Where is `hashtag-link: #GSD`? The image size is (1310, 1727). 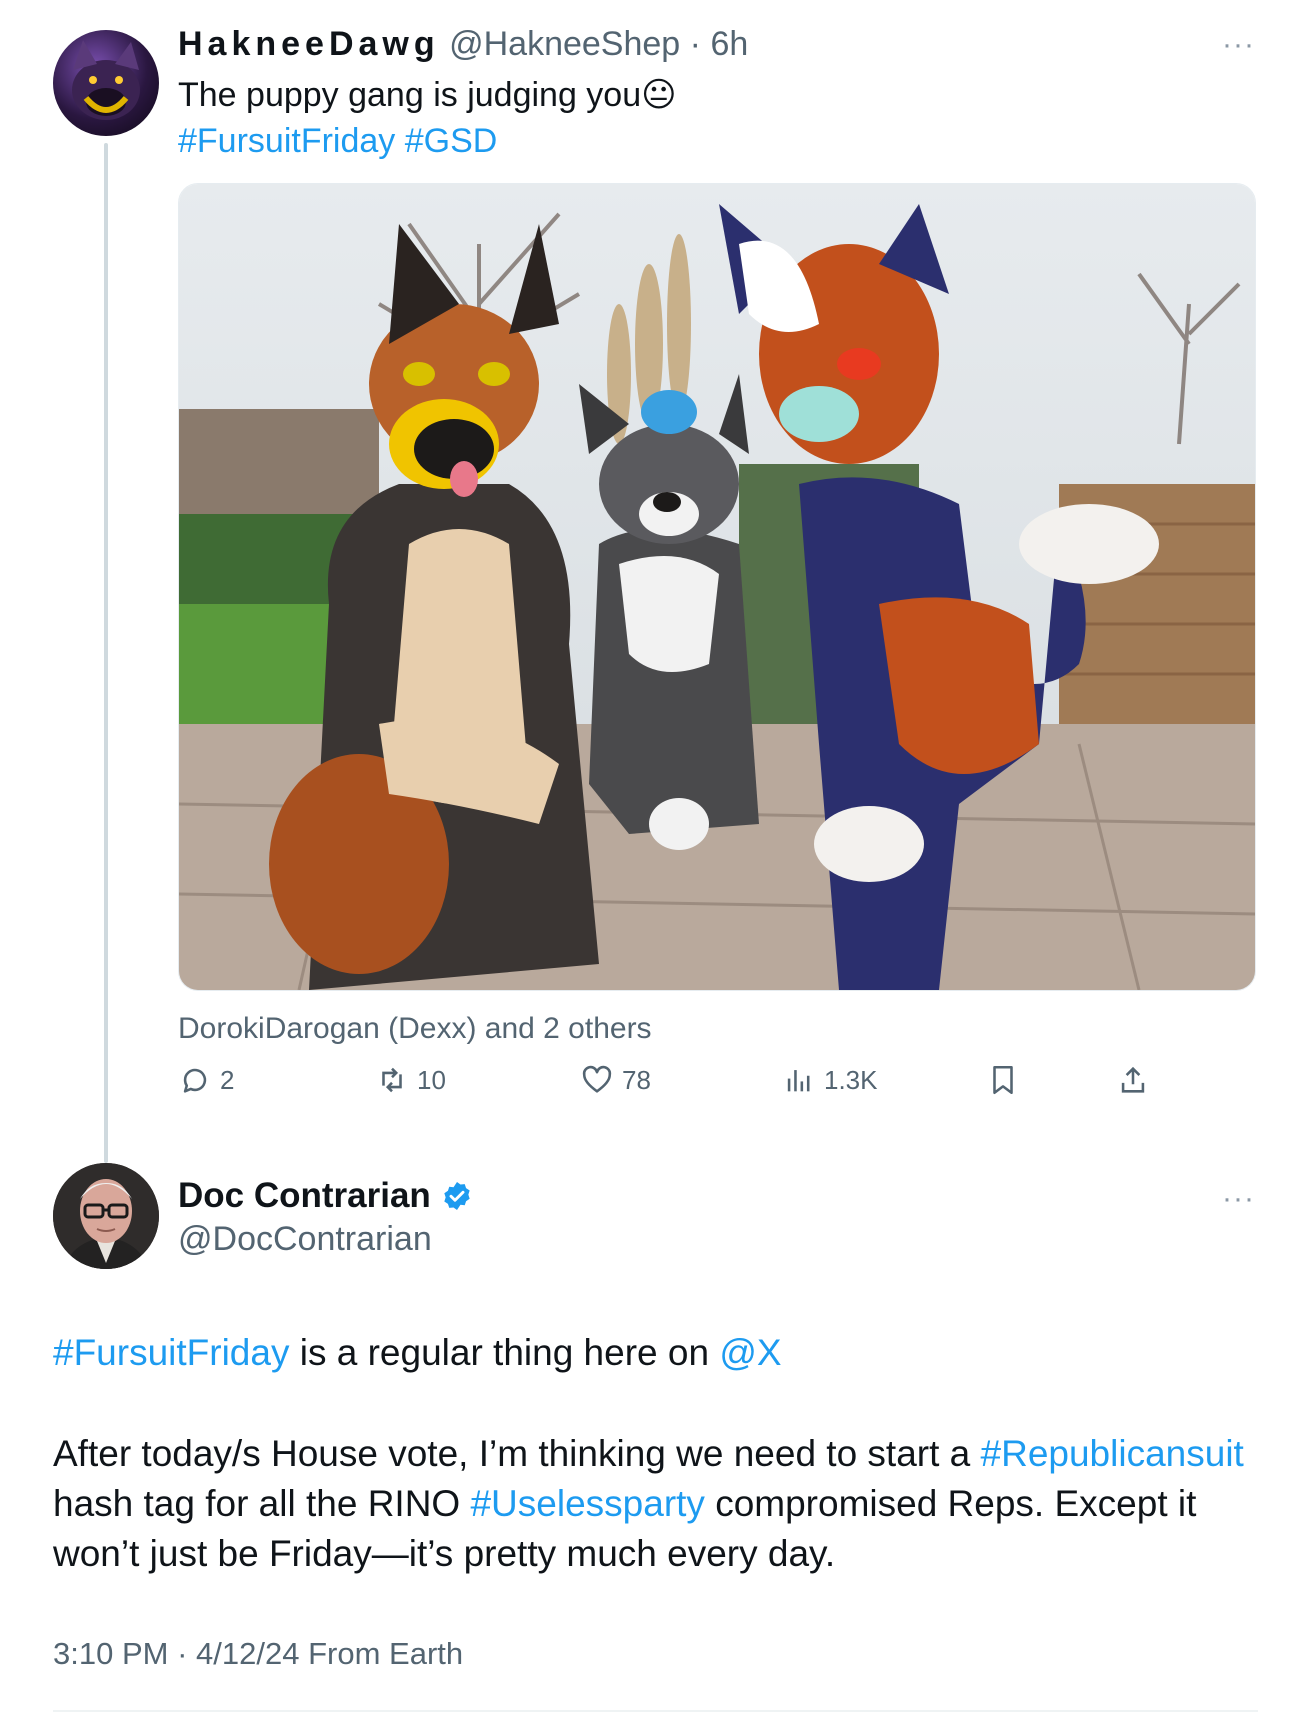 hashtag-link: #GSD is located at coordinates (451, 141).